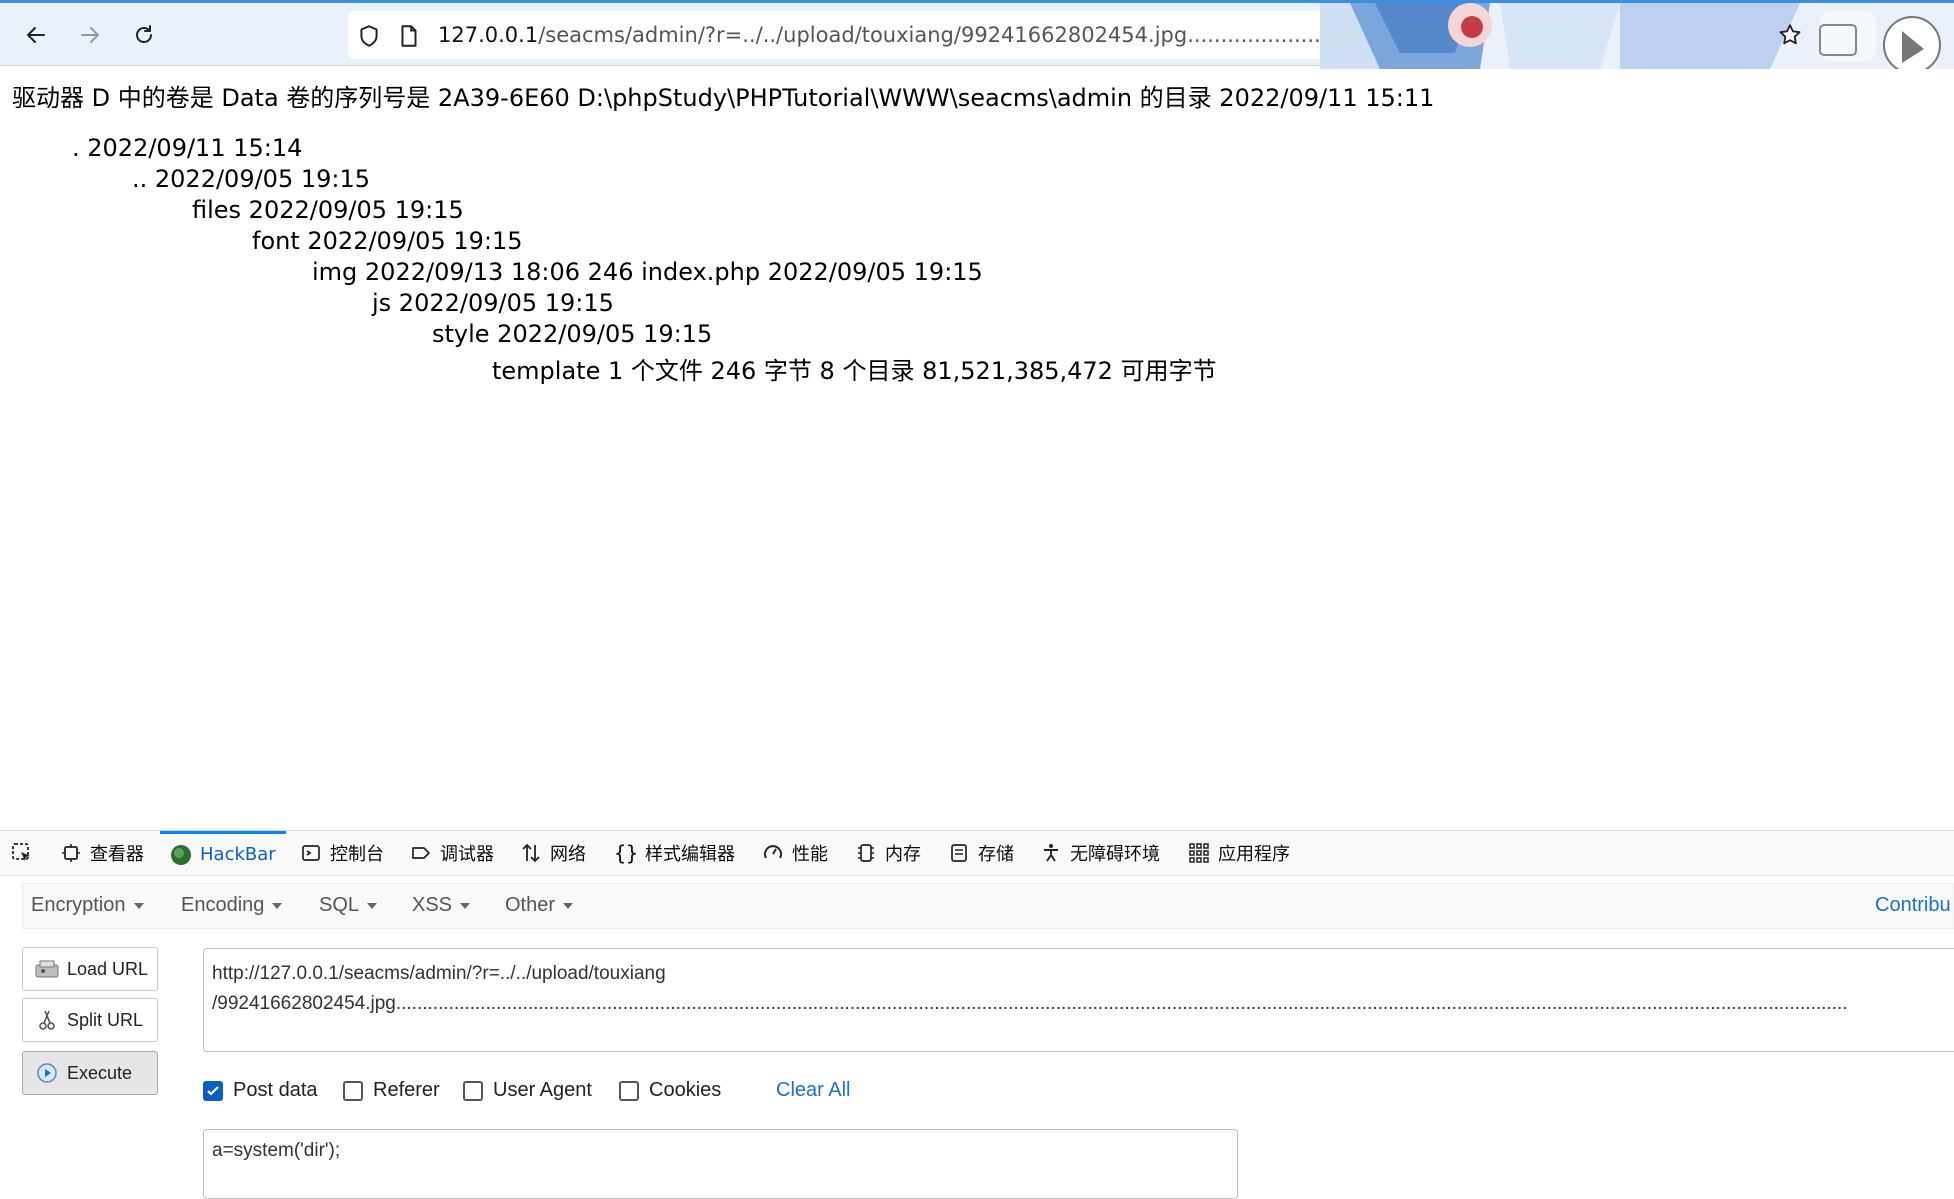  Describe the element at coordinates (144, 35) in the screenshot. I see `reload-icon` at that location.